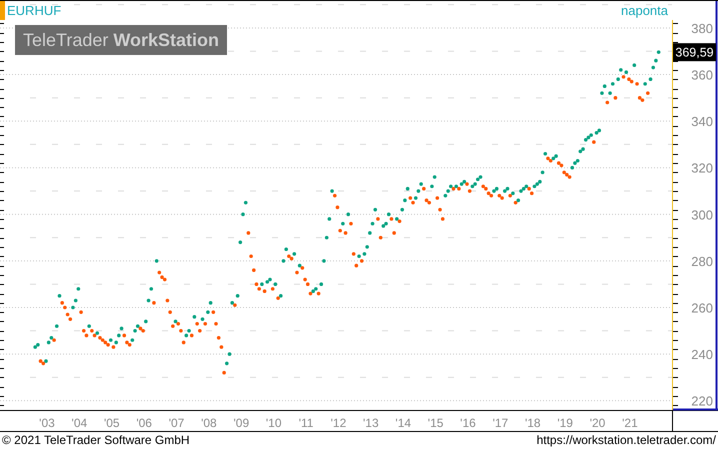 This screenshot has width=718, height=449. I want to click on axis-label: '05, so click(112, 423).